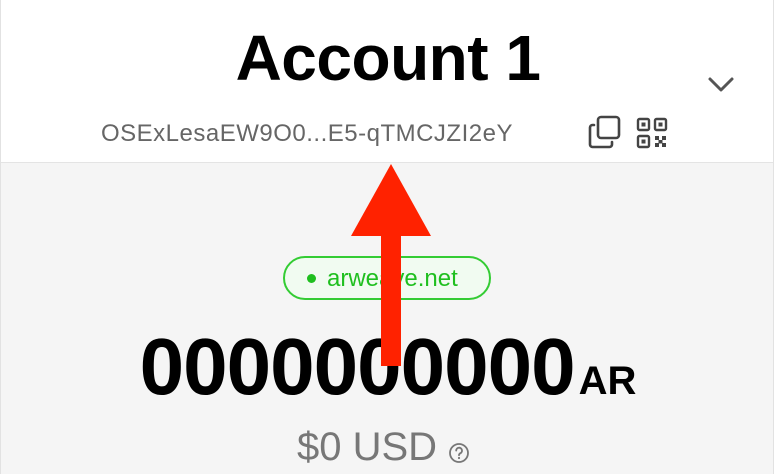  Describe the element at coordinates (607, 381) in the screenshot. I see `balance-unit: AR` at that location.